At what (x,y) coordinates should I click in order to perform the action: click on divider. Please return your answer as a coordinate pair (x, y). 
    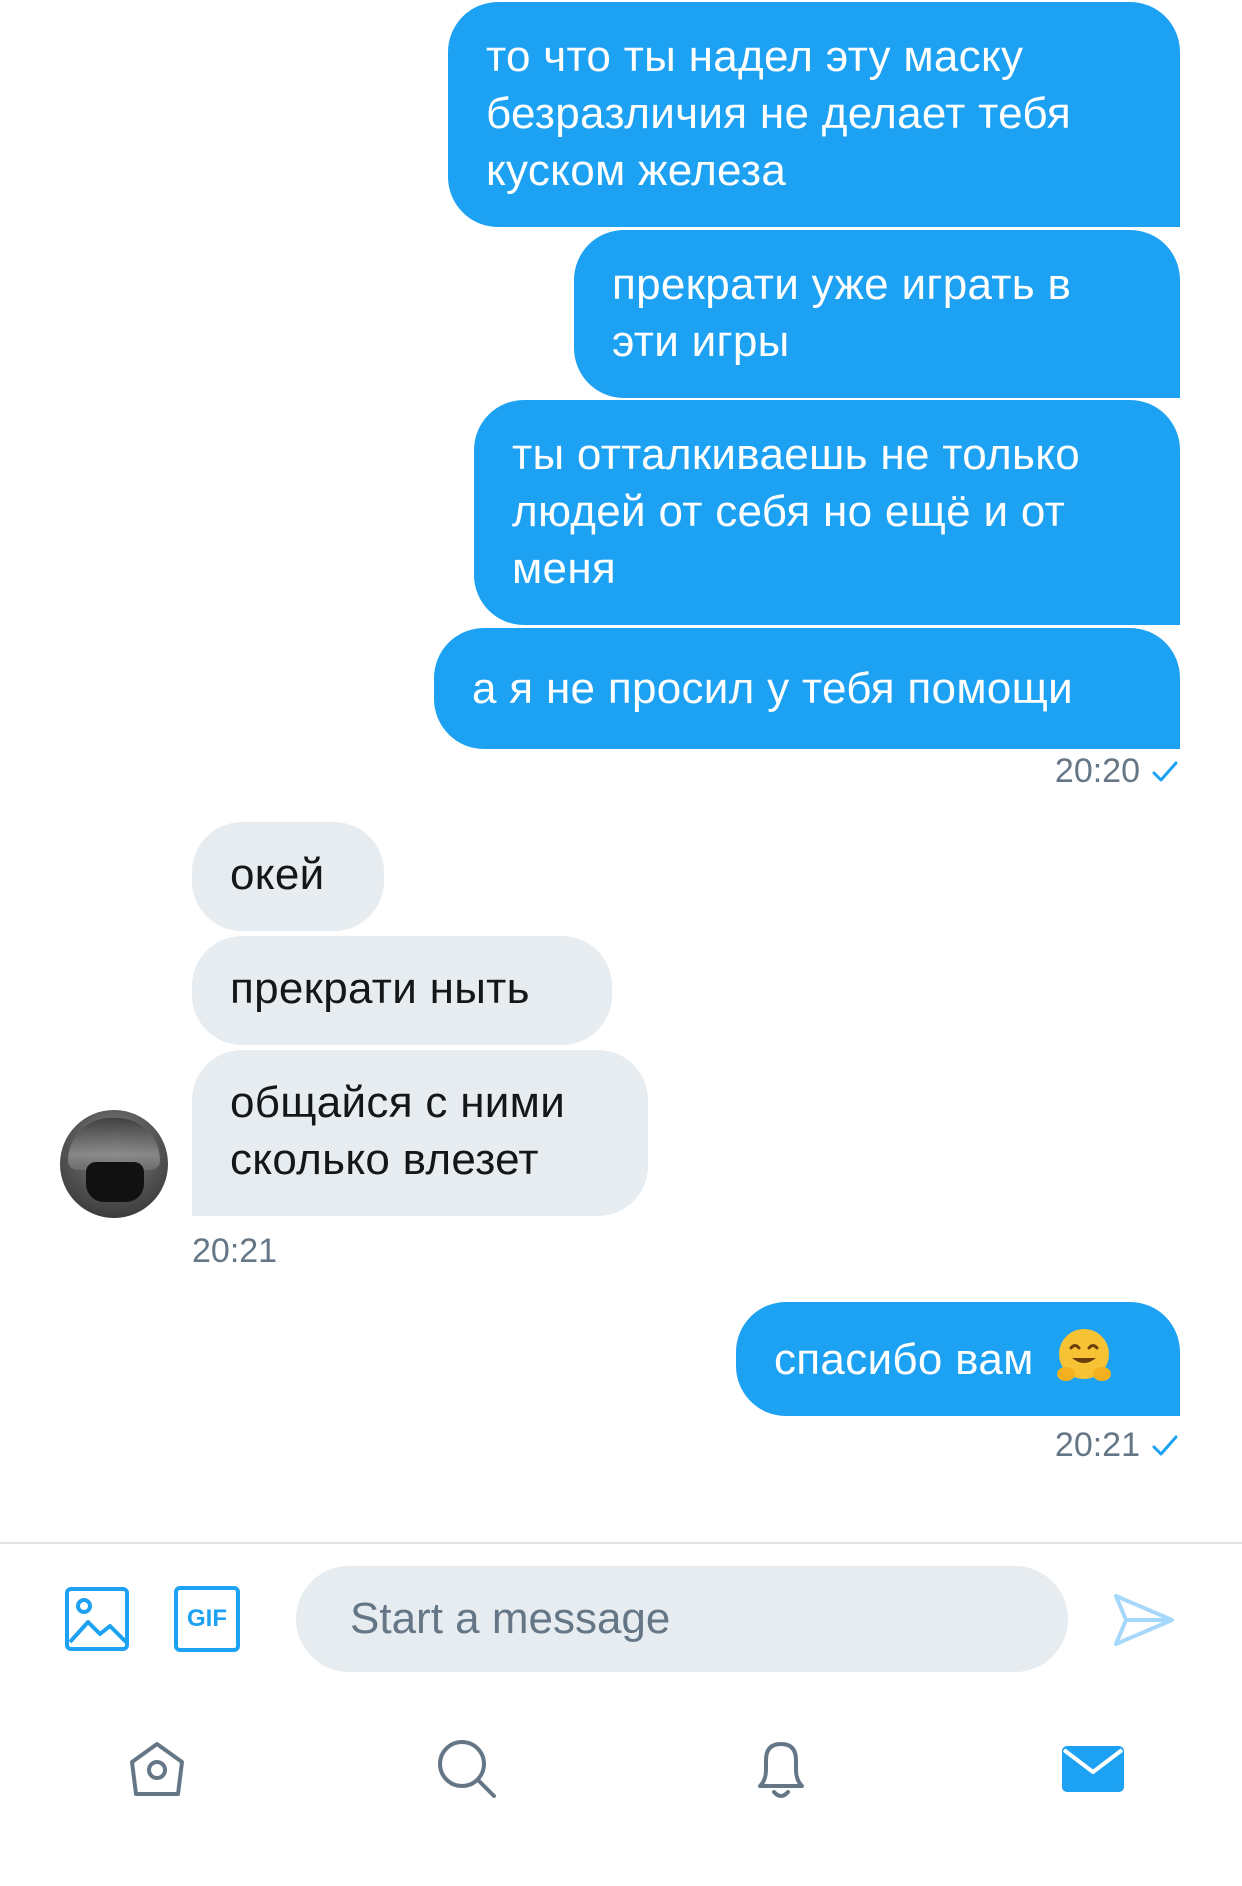
    Looking at the image, I should click on (621, 1543).